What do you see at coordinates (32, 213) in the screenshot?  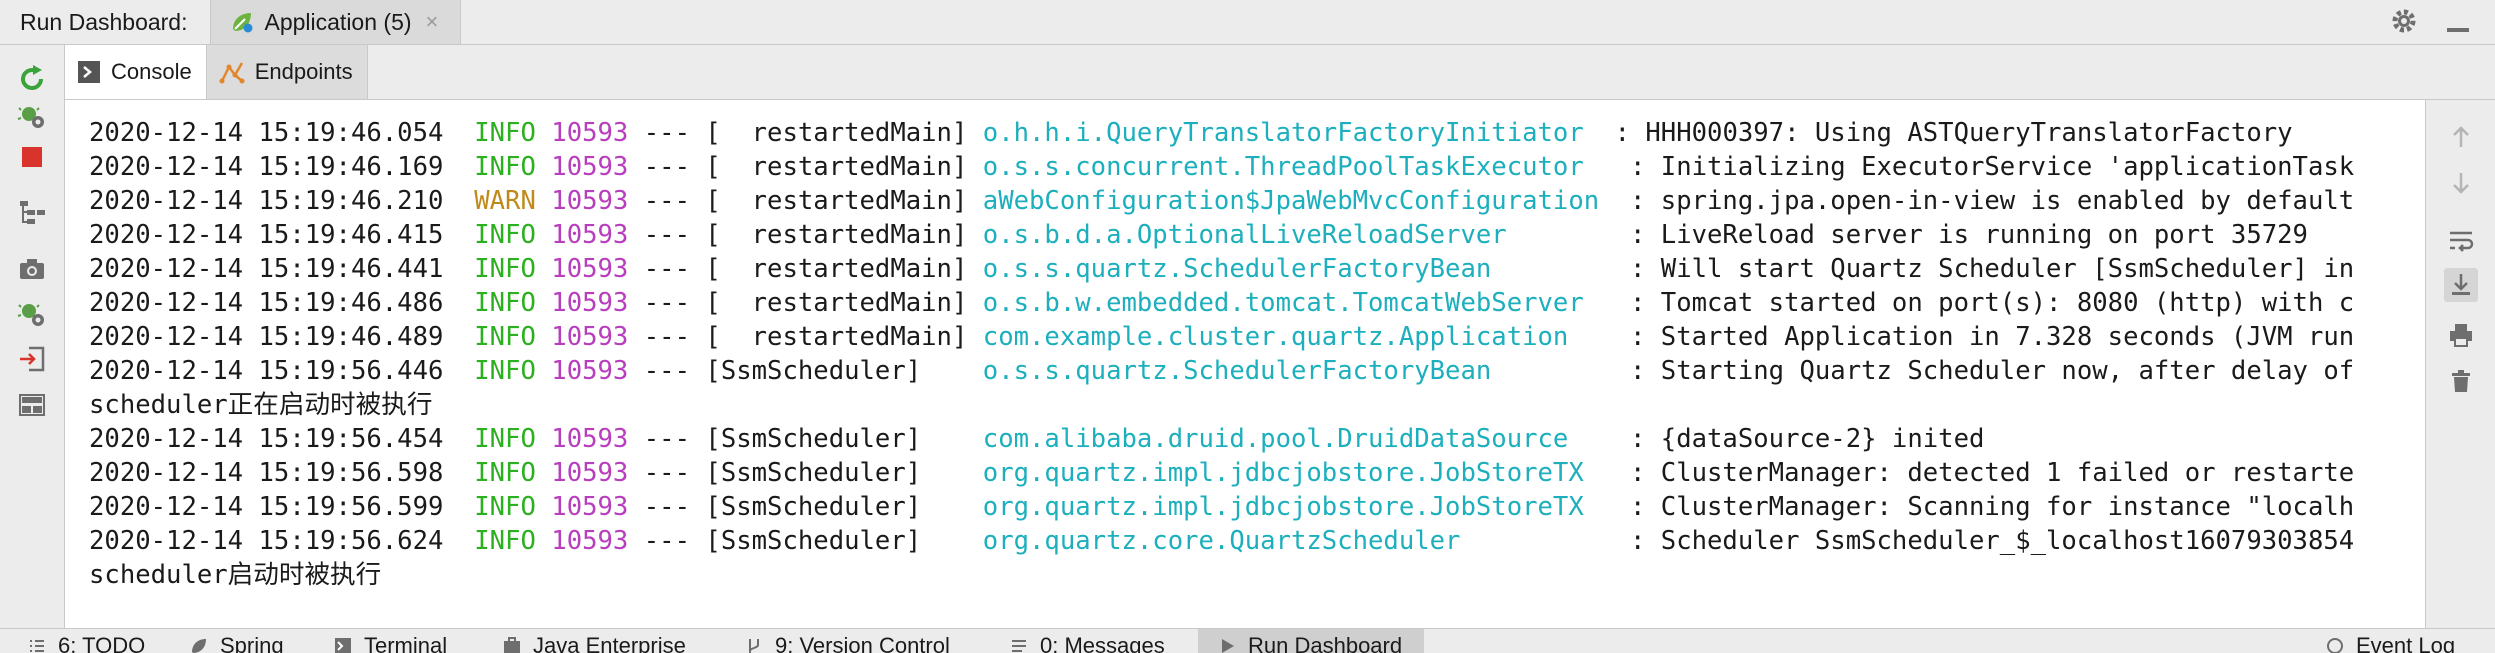 I see `group-by-icon` at bounding box center [32, 213].